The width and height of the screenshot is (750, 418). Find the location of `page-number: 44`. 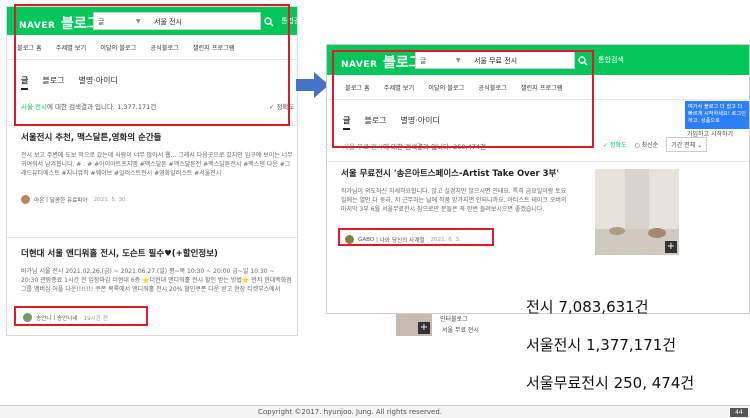

page-number: 44 is located at coordinates (739, 412).